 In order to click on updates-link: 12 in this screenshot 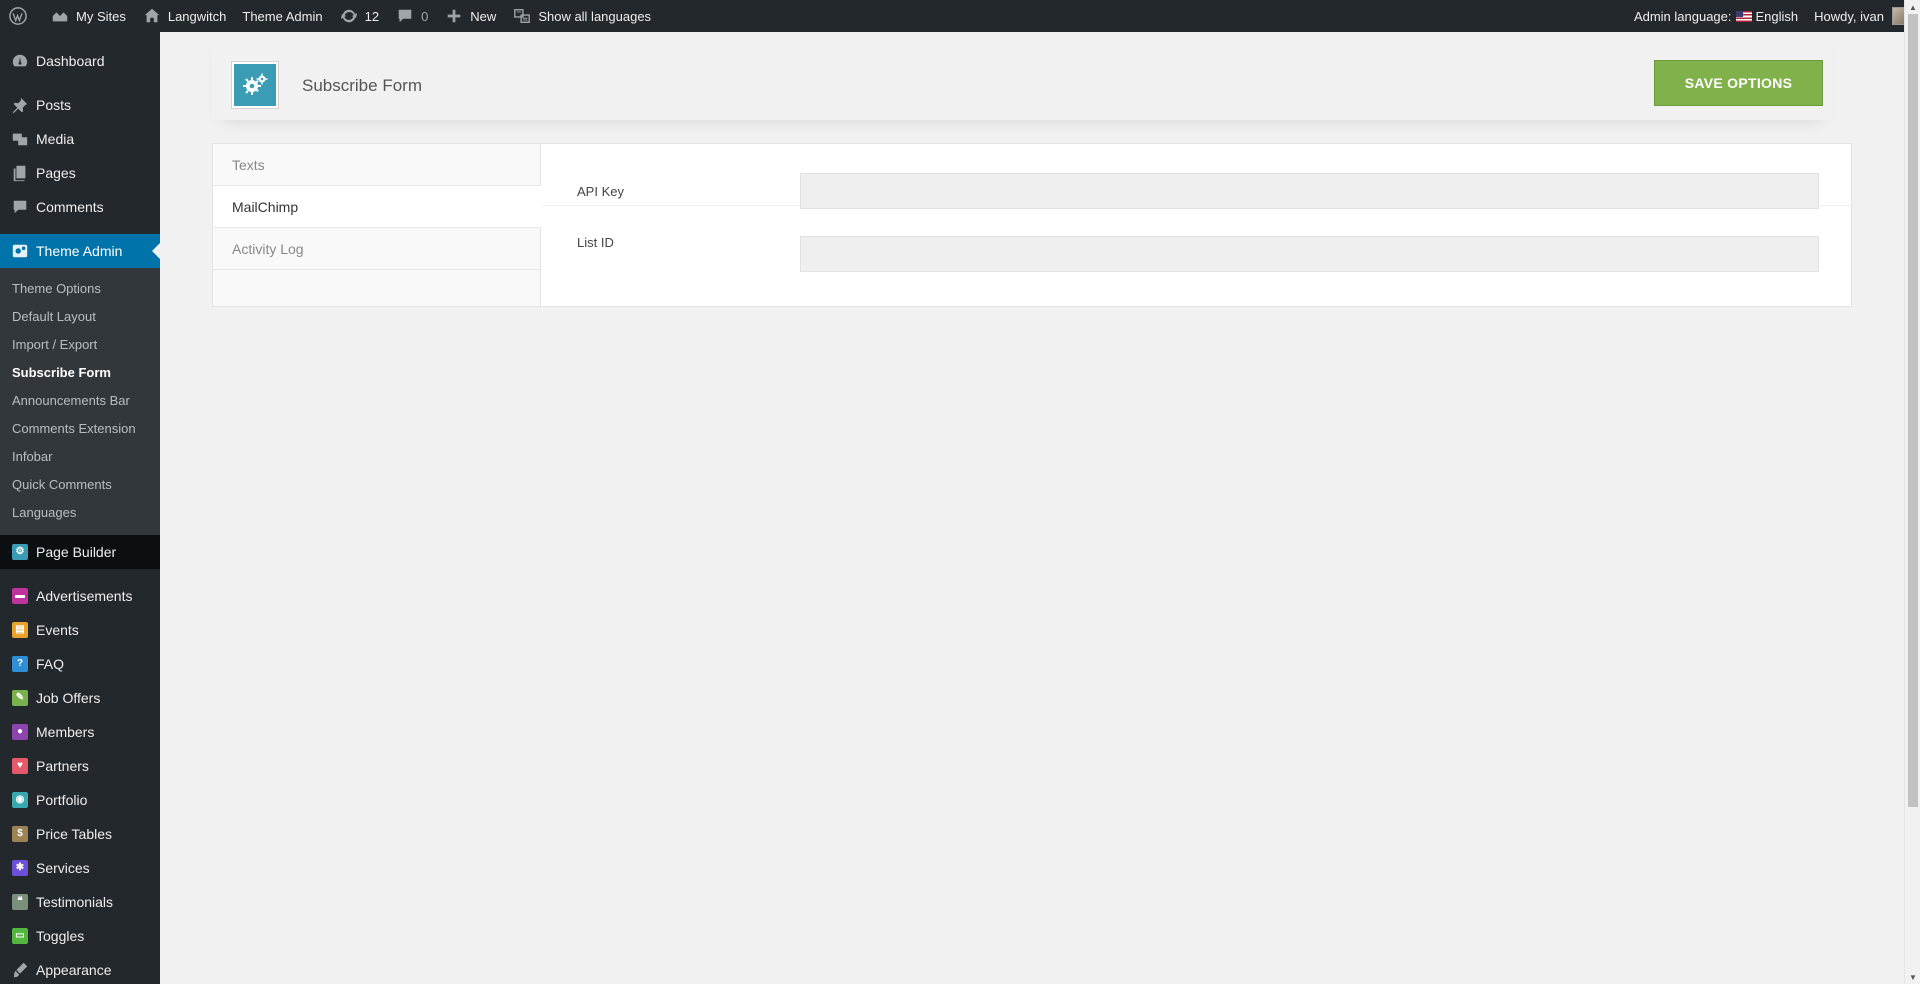, I will do `click(359, 16)`.